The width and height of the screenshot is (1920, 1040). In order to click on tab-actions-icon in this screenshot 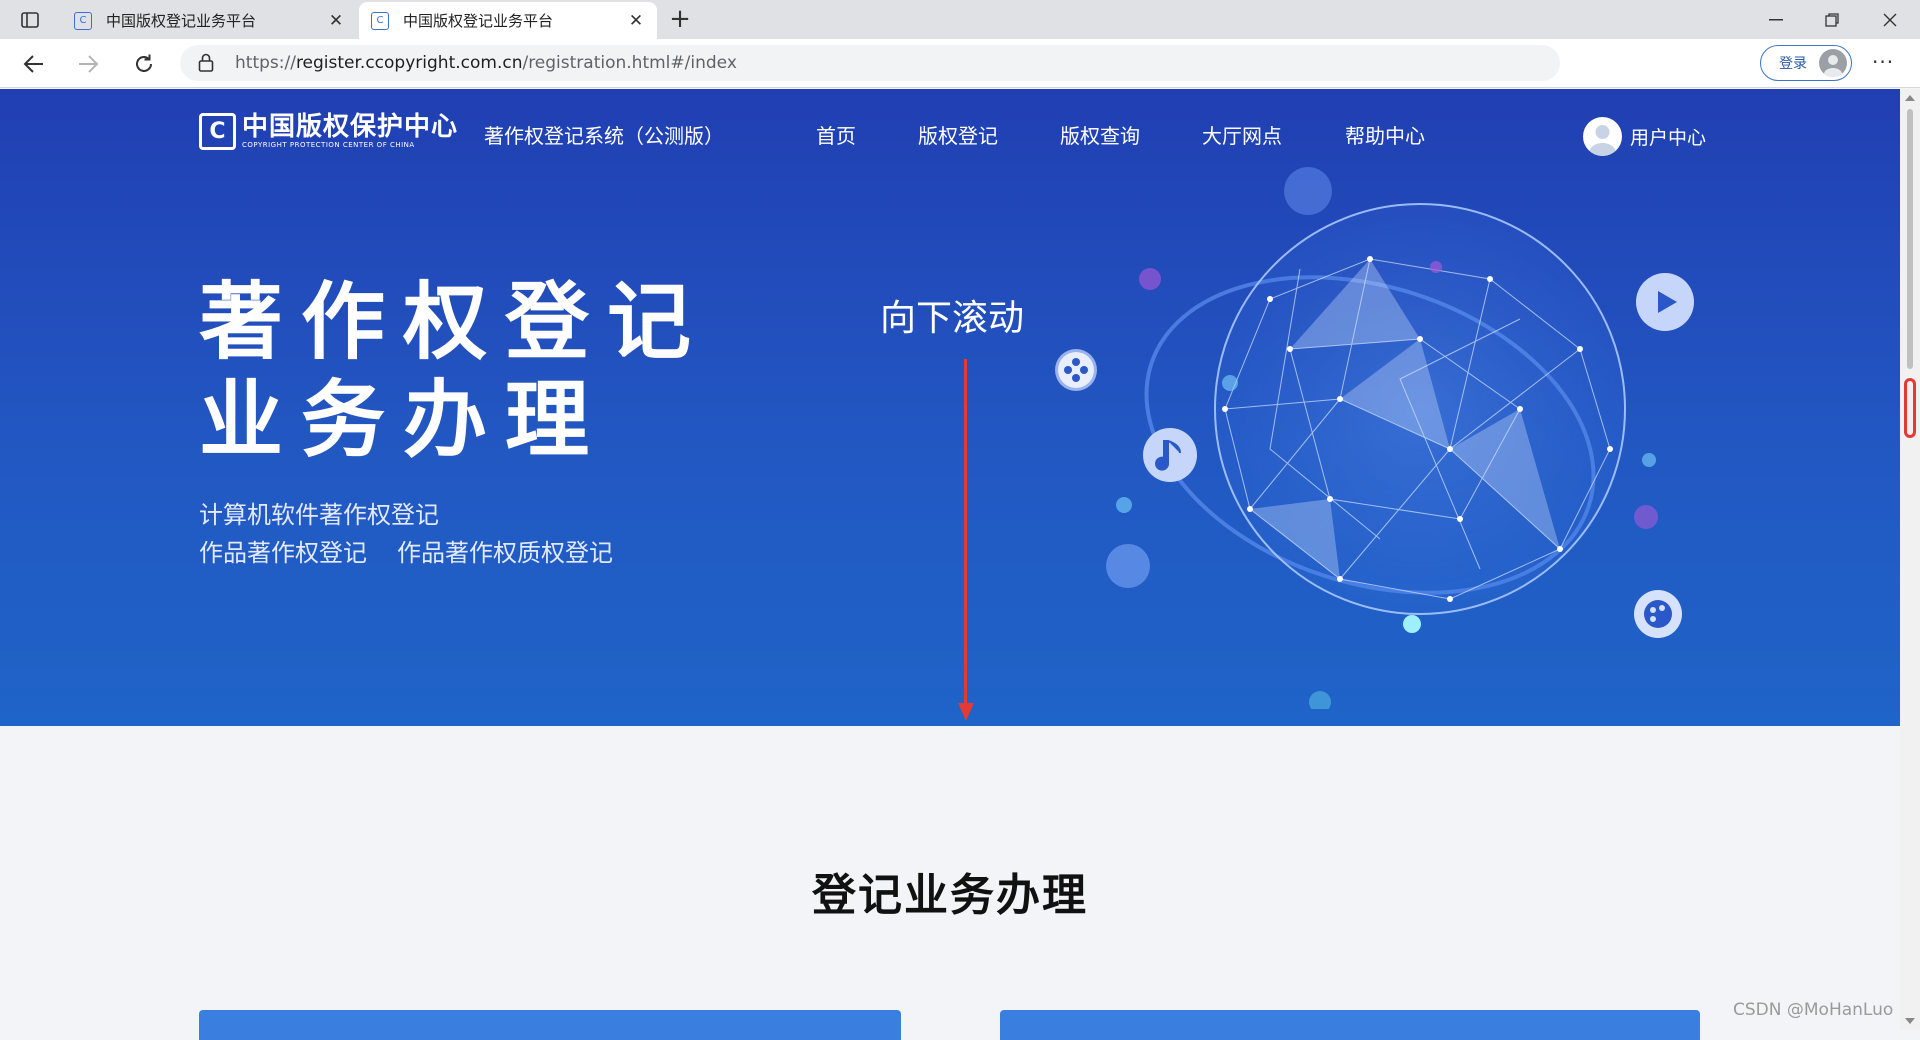, I will do `click(30, 20)`.